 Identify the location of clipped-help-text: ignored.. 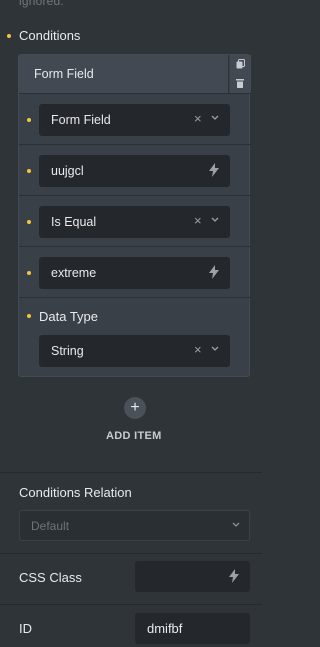
(41, 4).